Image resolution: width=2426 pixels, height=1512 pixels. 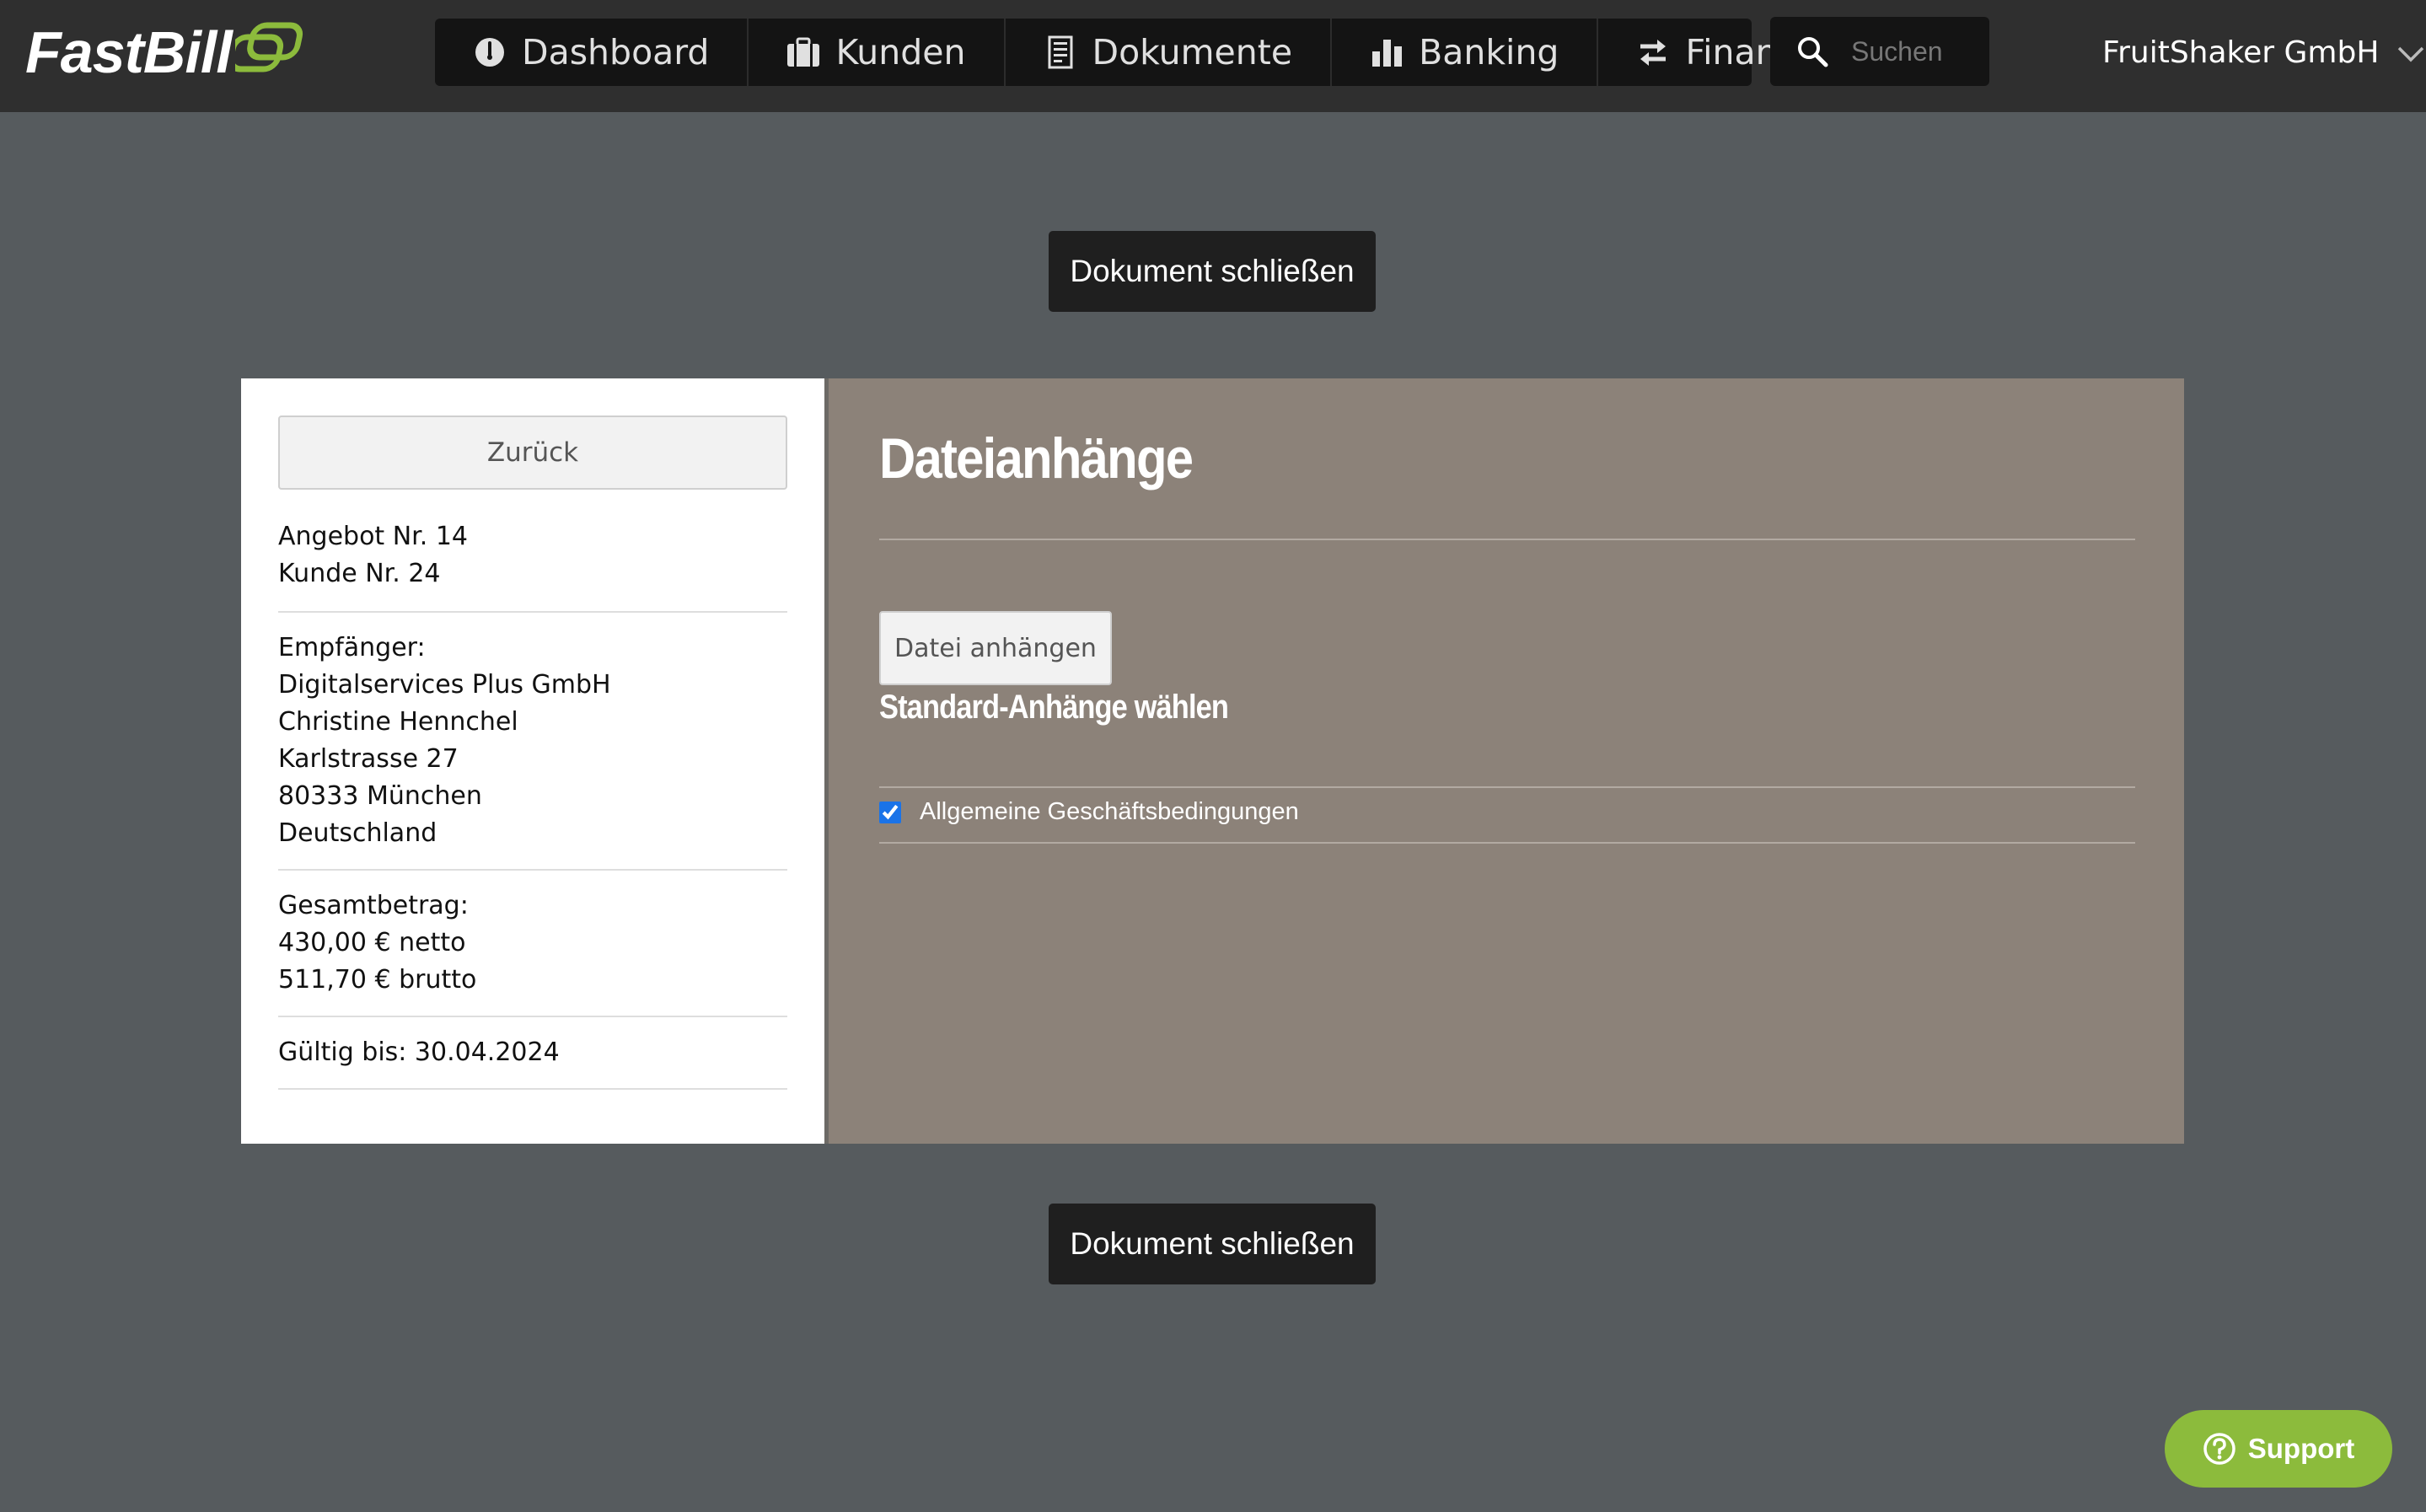 What do you see at coordinates (377, 980) in the screenshot?
I see `total-gross: 511,70 € brutto` at bounding box center [377, 980].